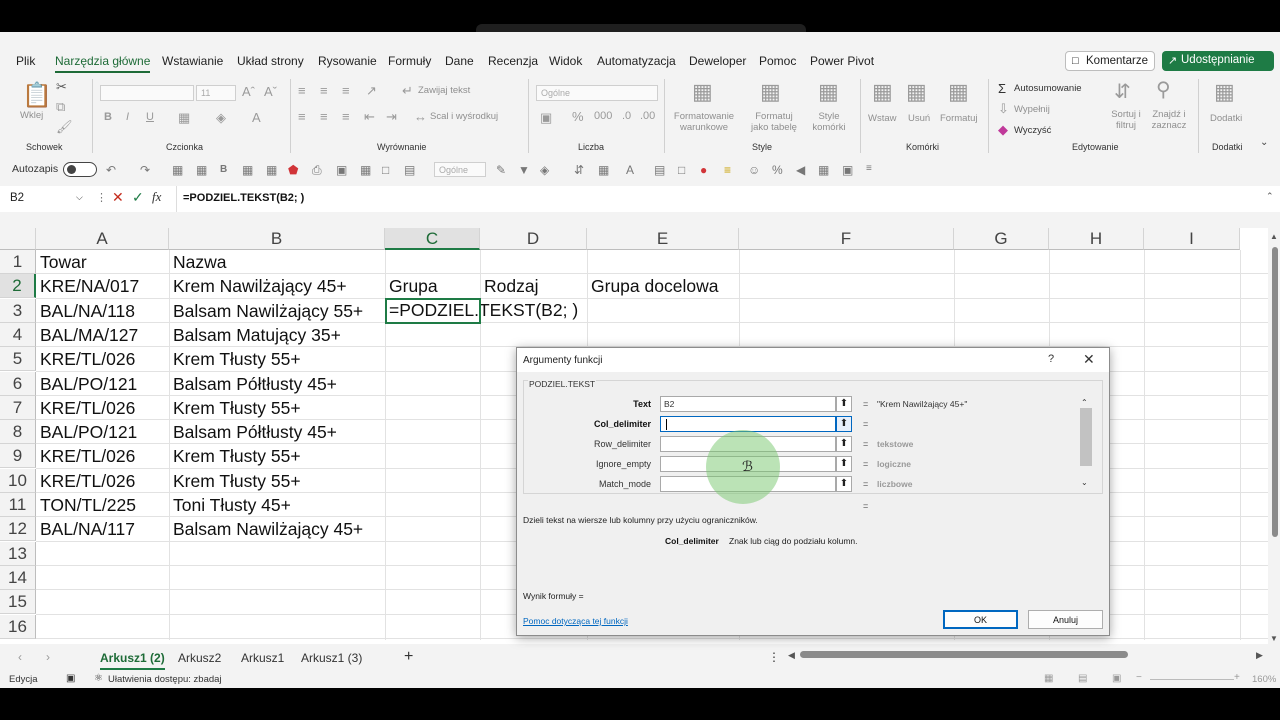 The width and height of the screenshot is (1280, 720). Describe the element at coordinates (727, 170) in the screenshot. I see `stack-icon: ≡` at that location.